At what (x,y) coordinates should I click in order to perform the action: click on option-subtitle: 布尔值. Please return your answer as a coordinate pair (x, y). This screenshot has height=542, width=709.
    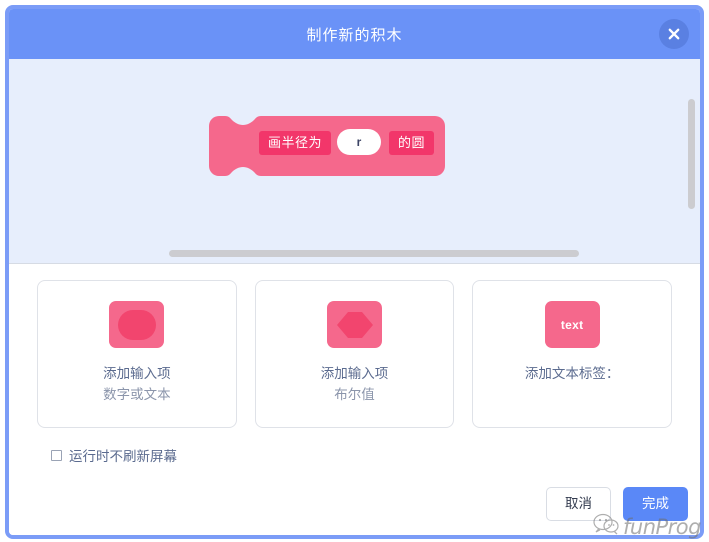
    Looking at the image, I should click on (354, 394).